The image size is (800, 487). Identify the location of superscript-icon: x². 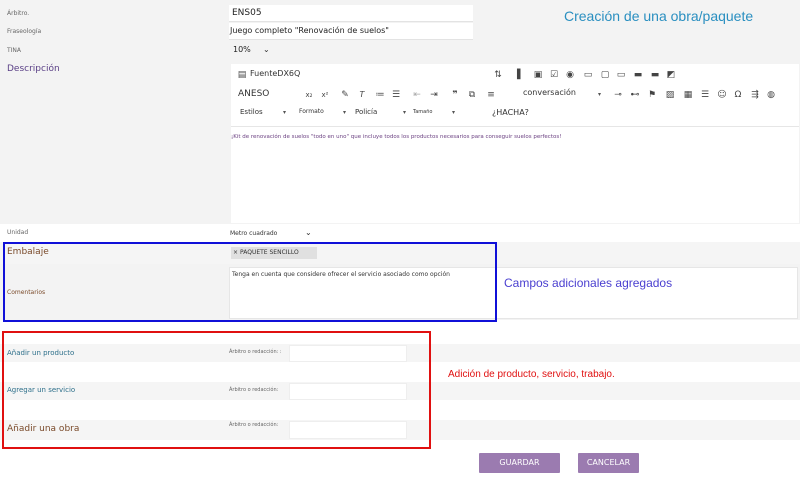
(325, 95).